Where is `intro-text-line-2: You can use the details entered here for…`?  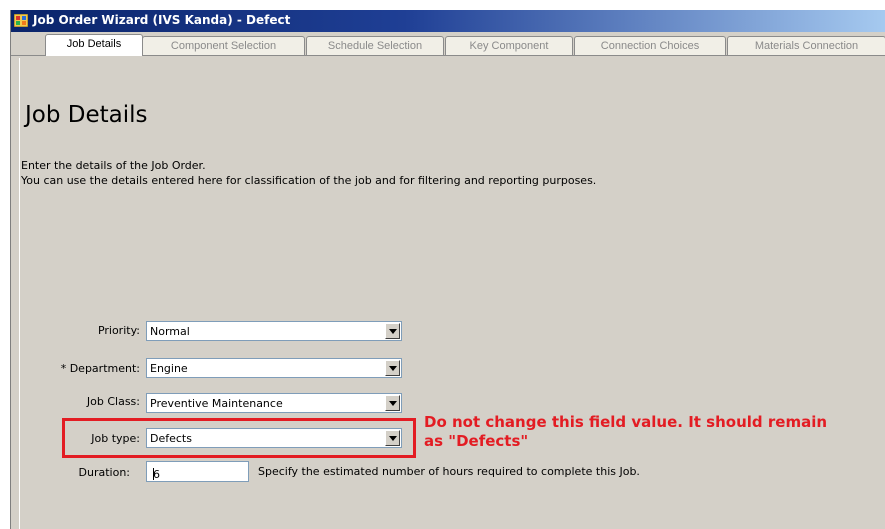 intro-text-line-2: You can use the details entered here for… is located at coordinates (309, 180).